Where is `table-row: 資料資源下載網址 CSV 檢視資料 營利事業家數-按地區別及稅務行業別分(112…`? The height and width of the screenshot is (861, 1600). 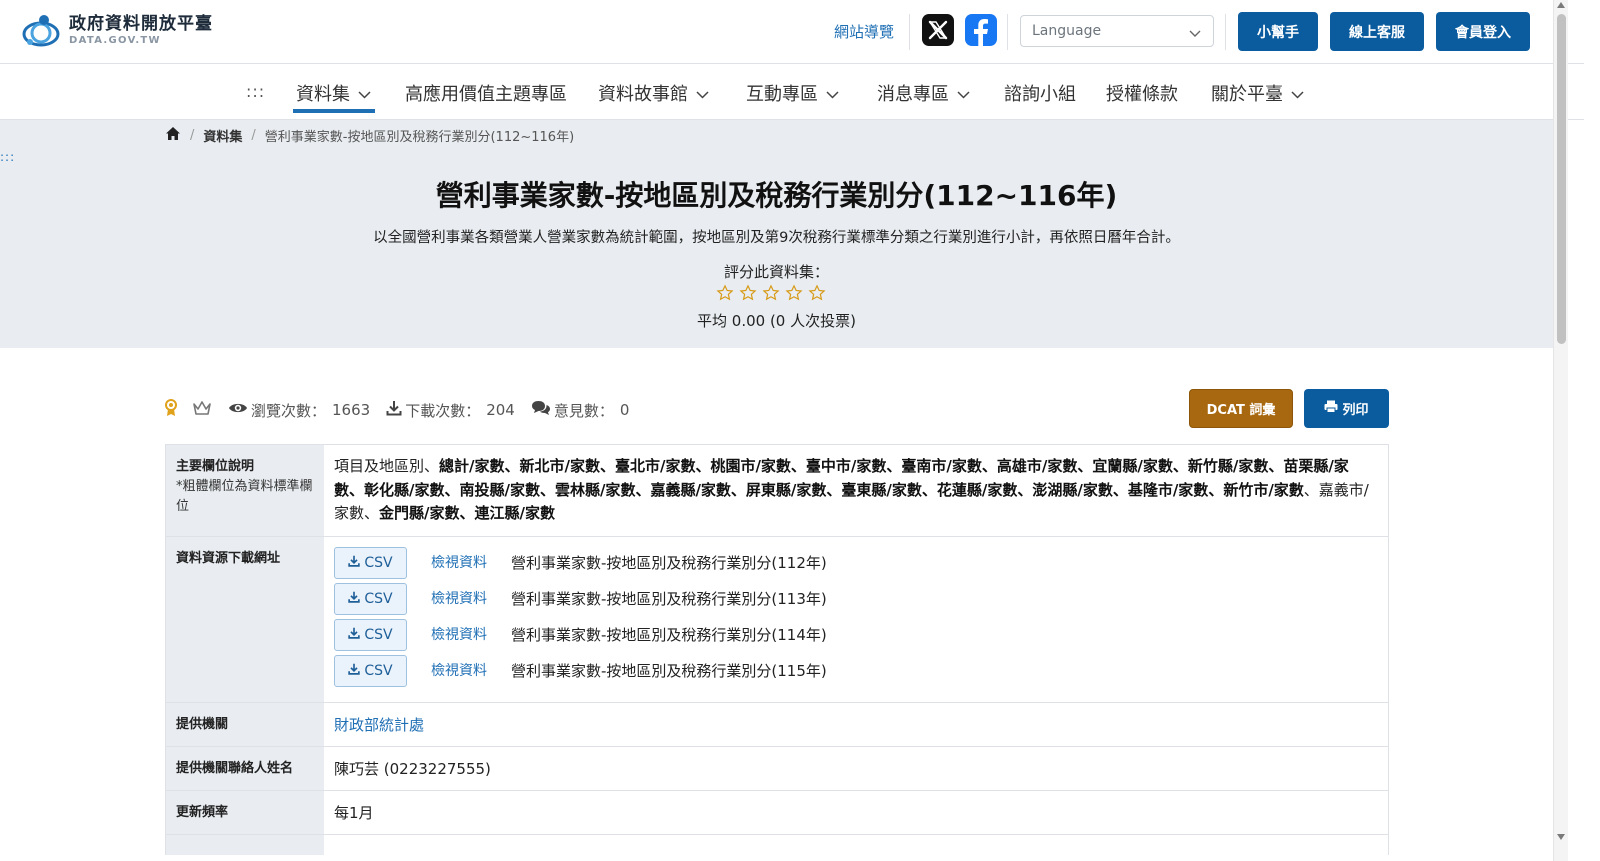 table-row: 資料資源下載網址 CSV 檢視資料 營利事業家數-按地區別及稅務行業別分(112… is located at coordinates (777, 620).